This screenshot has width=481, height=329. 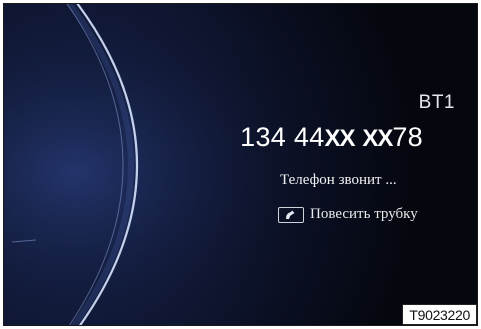 What do you see at coordinates (439, 314) in the screenshot?
I see `figure-code: T9023220` at bounding box center [439, 314].